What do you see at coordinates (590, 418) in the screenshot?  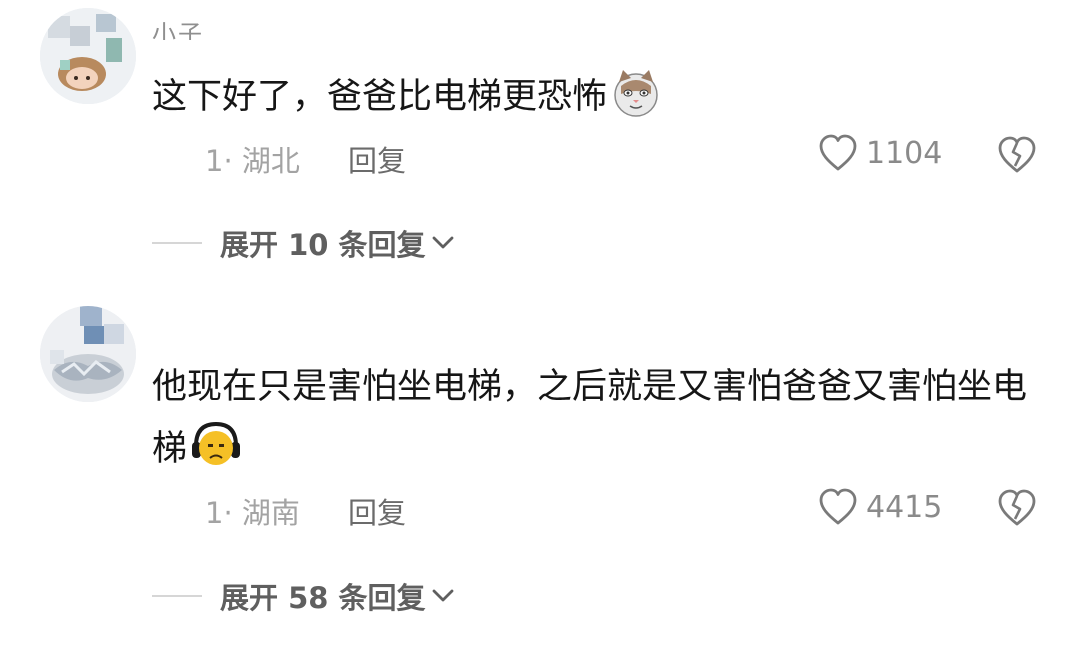 I see `comment-body: 他现在只是害怕坐电梯，之后就是又害怕爸爸又害怕坐电梯` at bounding box center [590, 418].